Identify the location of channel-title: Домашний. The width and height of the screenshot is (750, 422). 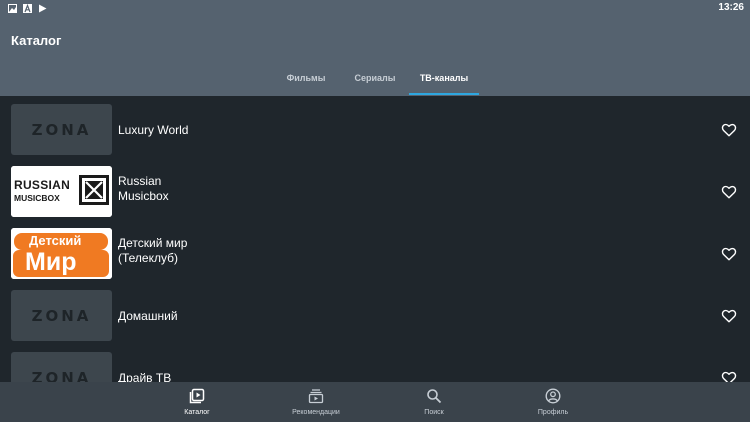
(148, 316).